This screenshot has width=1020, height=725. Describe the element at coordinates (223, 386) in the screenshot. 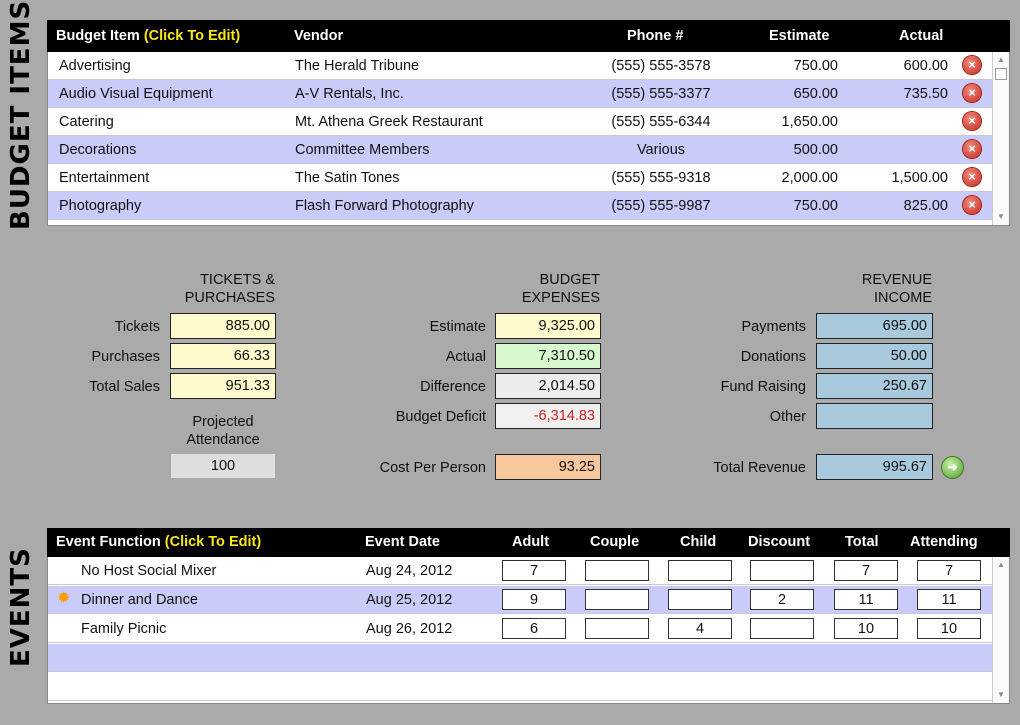

I see `total-sales-field: 951.33` at that location.